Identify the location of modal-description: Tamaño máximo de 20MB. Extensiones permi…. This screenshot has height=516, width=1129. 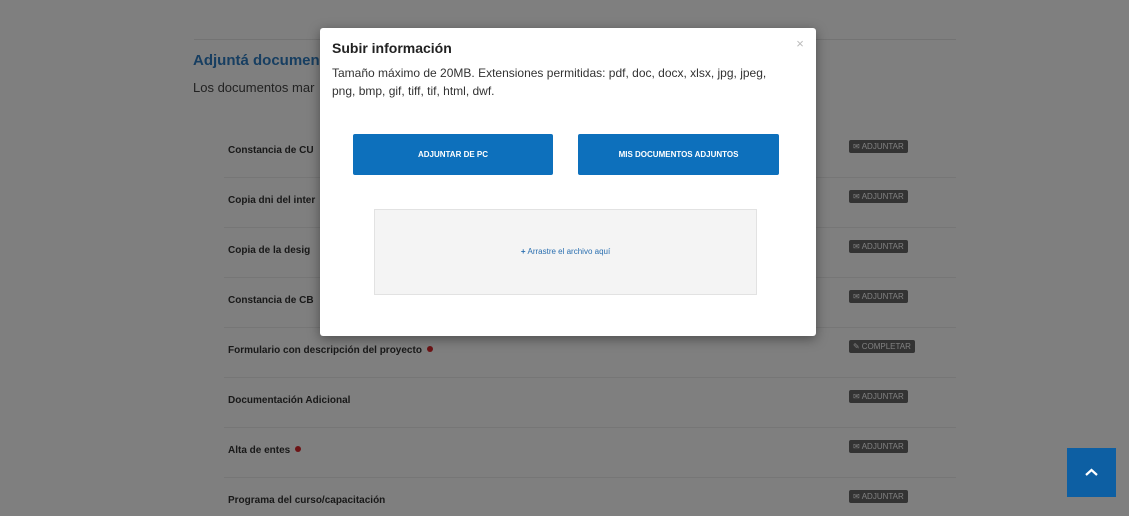
(549, 82).